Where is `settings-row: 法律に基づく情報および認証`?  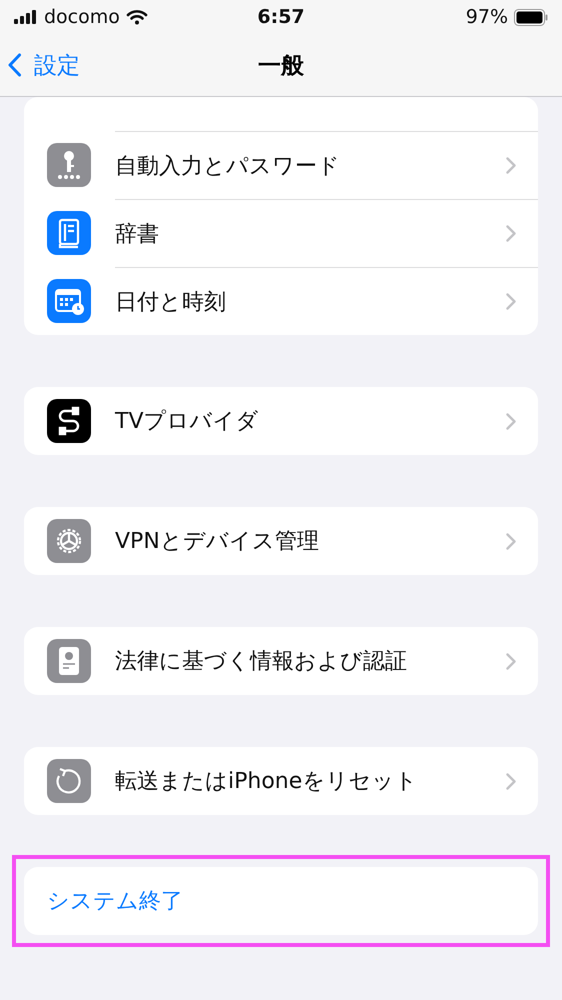 settings-row: 法律に基づく情報および認証 is located at coordinates (281, 661).